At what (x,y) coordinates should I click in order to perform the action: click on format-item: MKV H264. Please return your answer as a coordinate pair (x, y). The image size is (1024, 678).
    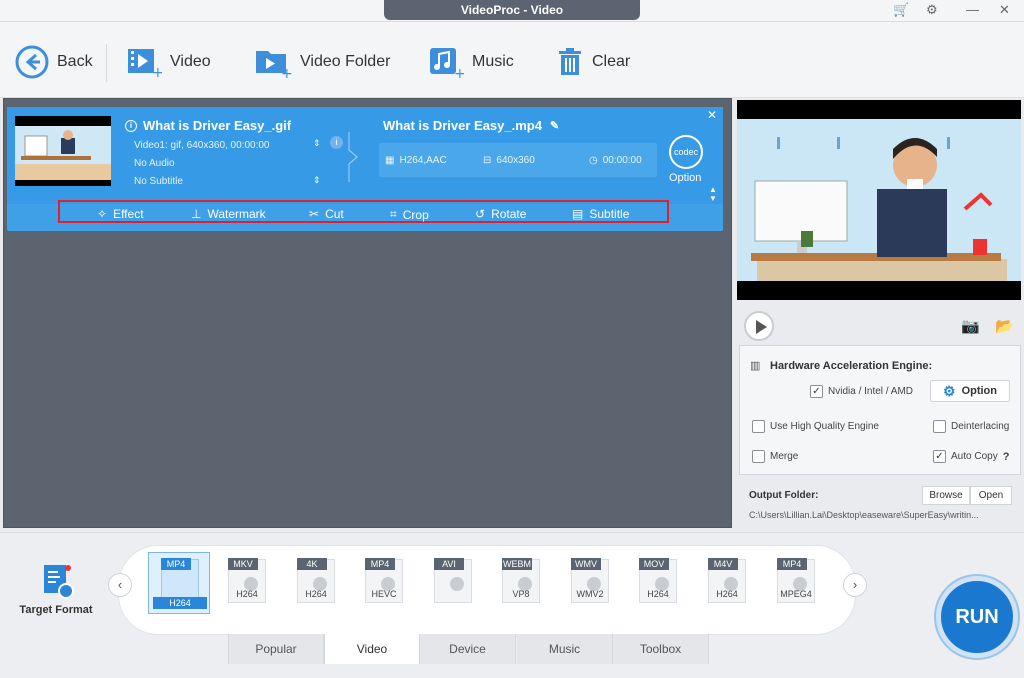
    Looking at the image, I should click on (247, 583).